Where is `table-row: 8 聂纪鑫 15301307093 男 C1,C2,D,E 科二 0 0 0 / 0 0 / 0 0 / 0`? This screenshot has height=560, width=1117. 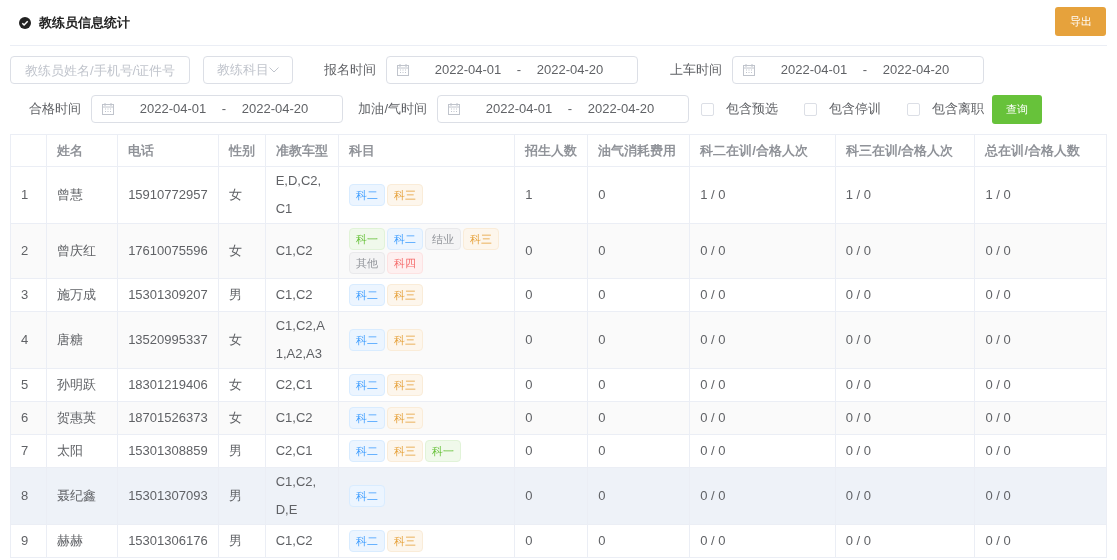 table-row: 8 聂纪鑫 15301307093 男 C1,C2,D,E 科二 0 0 0 / 0 0 / 0 0 / 0 is located at coordinates (558, 496).